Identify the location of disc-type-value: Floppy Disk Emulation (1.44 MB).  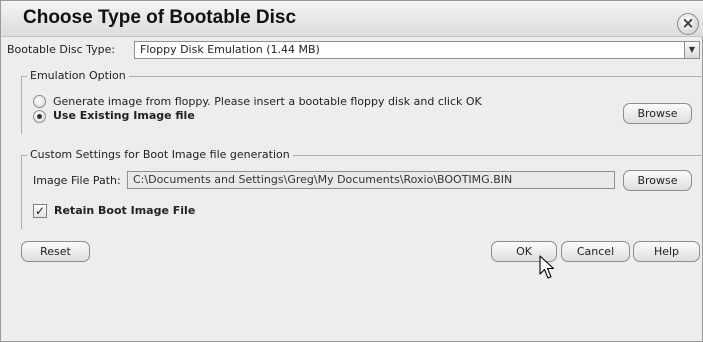
(230, 49).